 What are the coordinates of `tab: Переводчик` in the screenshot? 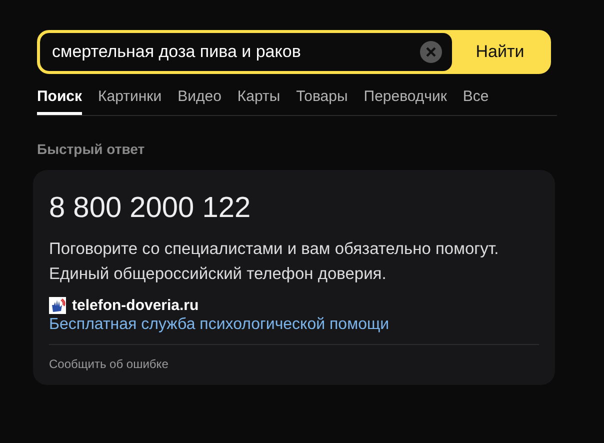 It's located at (405, 99).